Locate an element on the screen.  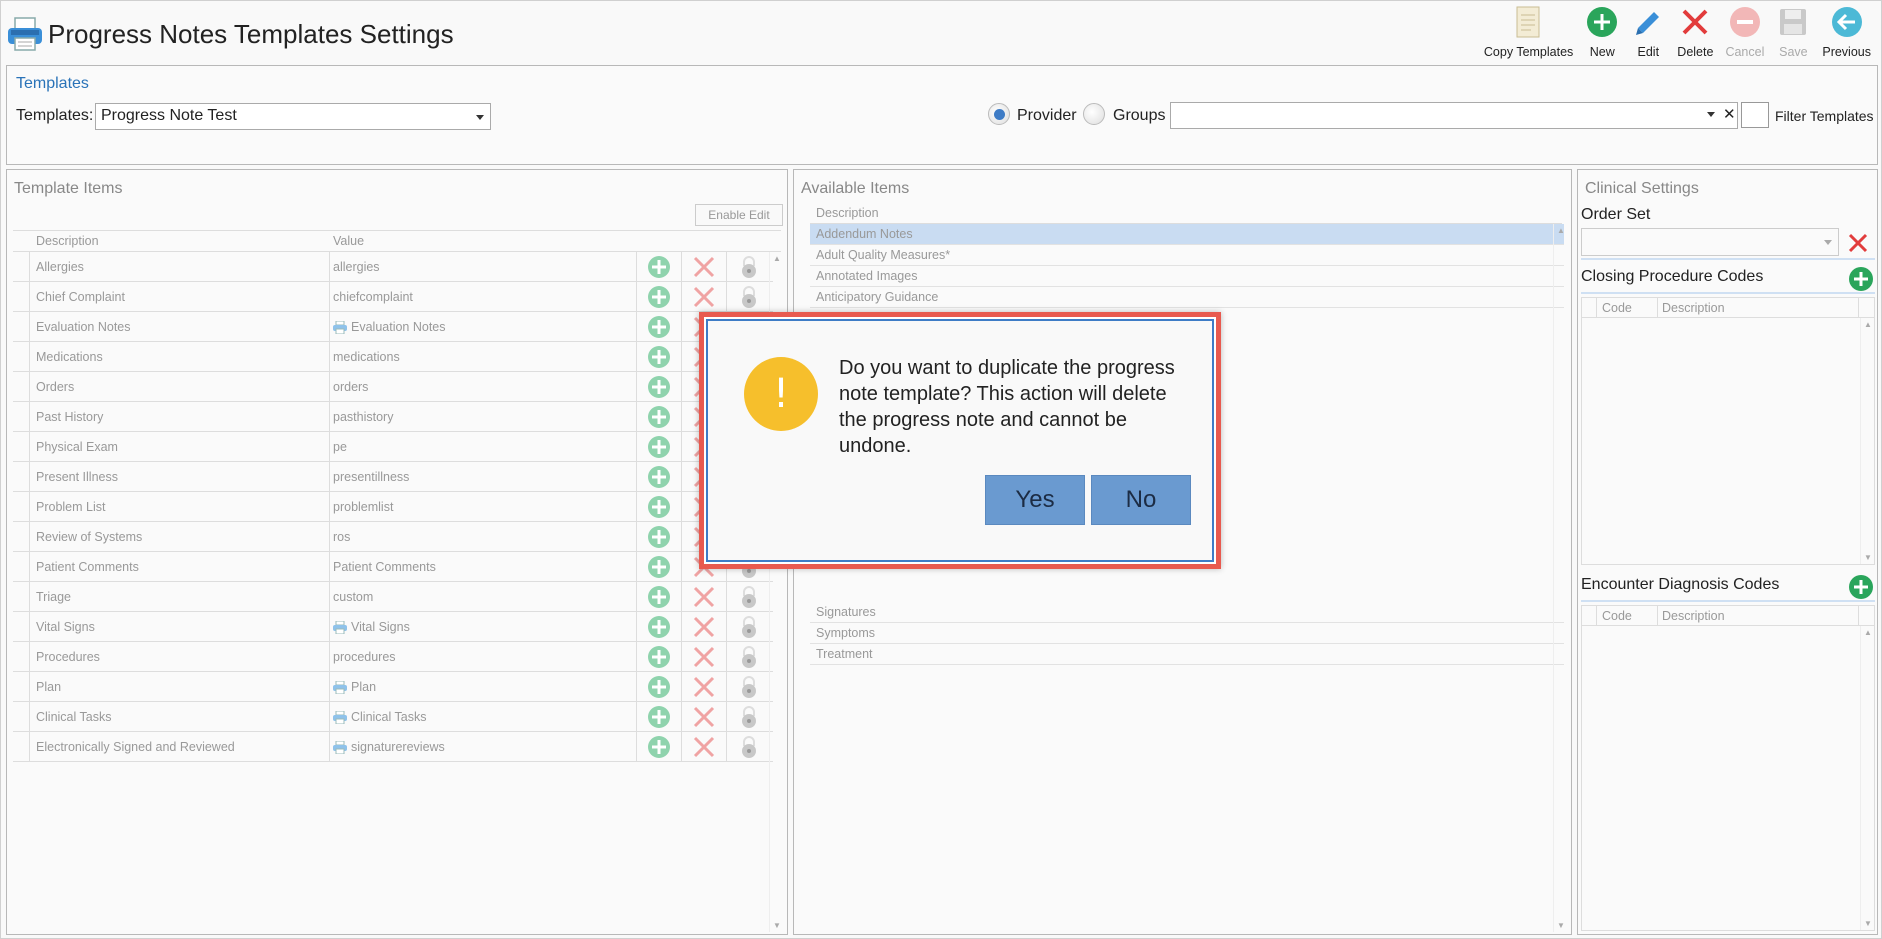
row-value-text: ros is located at coordinates (342, 537).